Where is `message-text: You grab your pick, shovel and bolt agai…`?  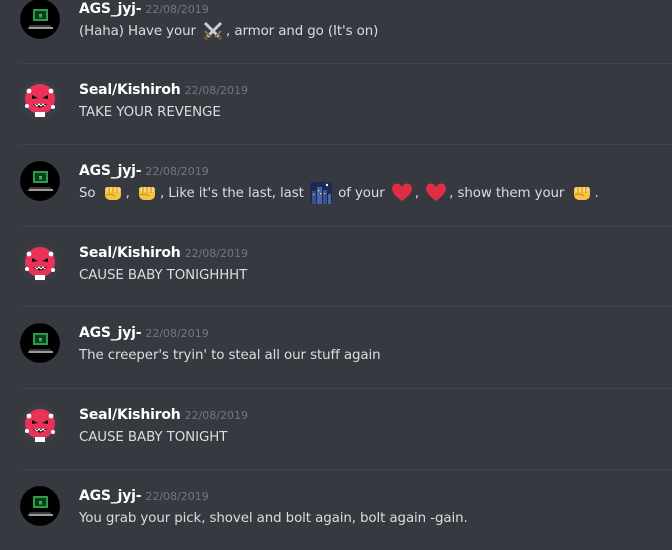
message-text: You grab your pick, shovel and bolt agai… is located at coordinates (273, 518).